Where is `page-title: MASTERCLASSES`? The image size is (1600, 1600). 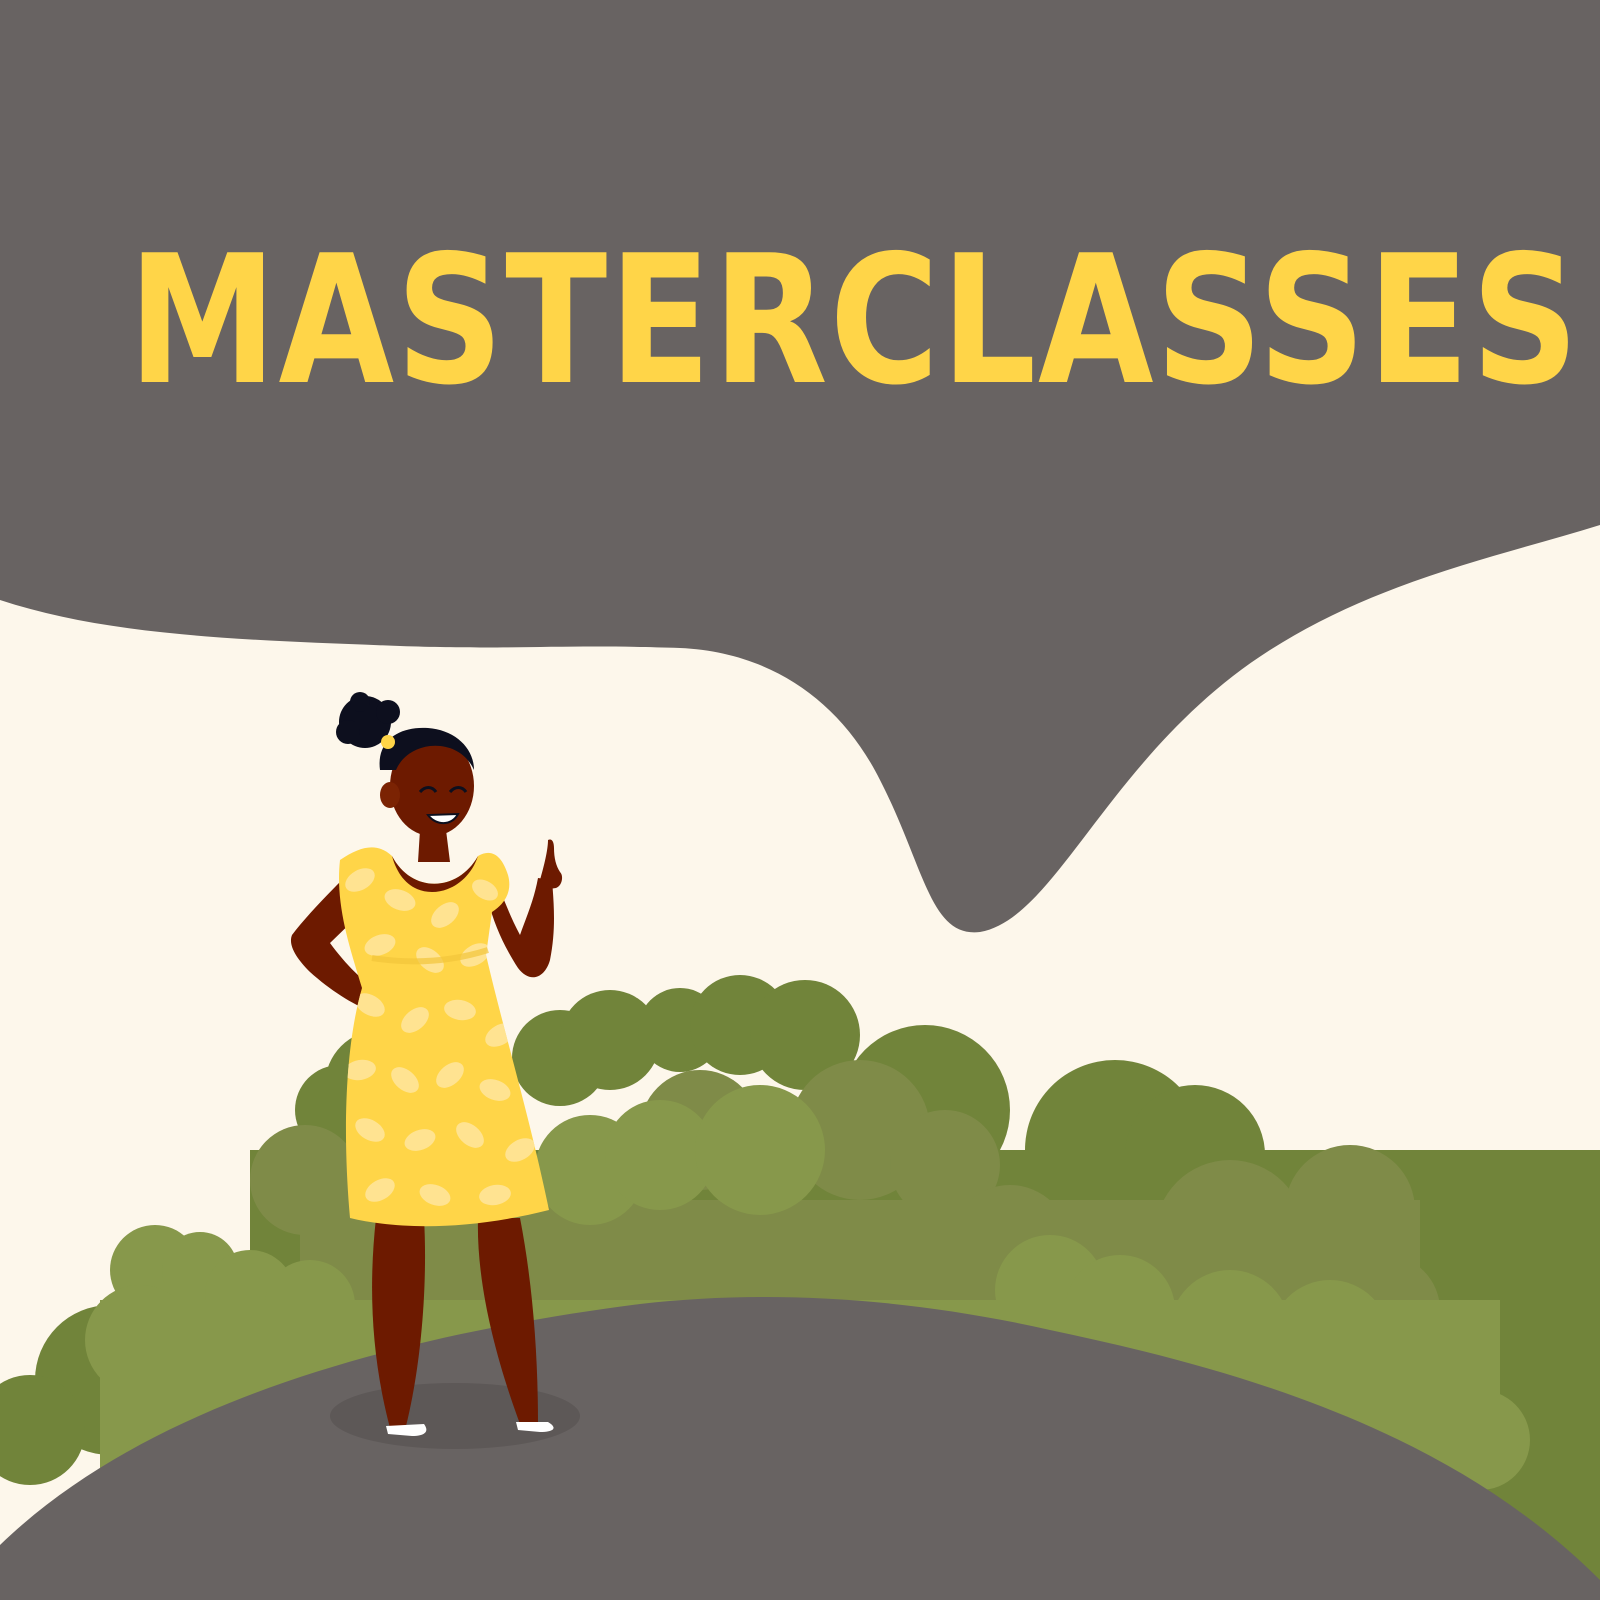
page-title: MASTERCLASSES is located at coordinates (854, 320).